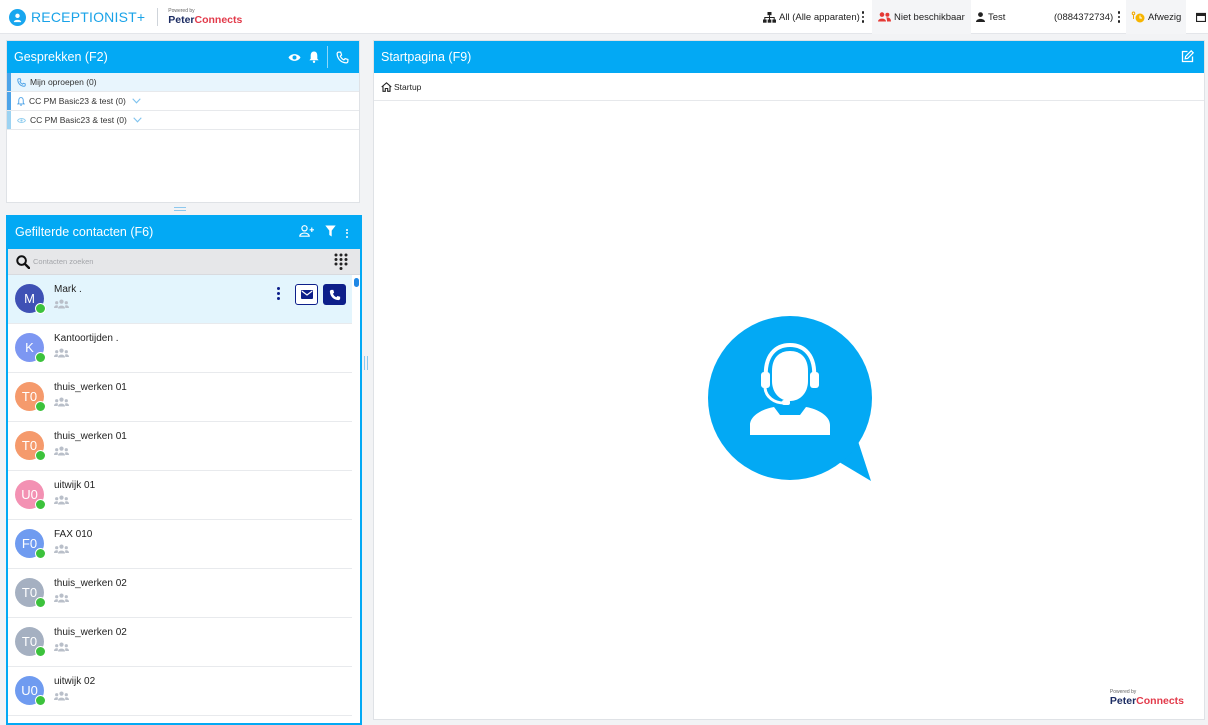 The height and width of the screenshot is (725, 1208). I want to click on kebab-icon, so click(1119, 17).